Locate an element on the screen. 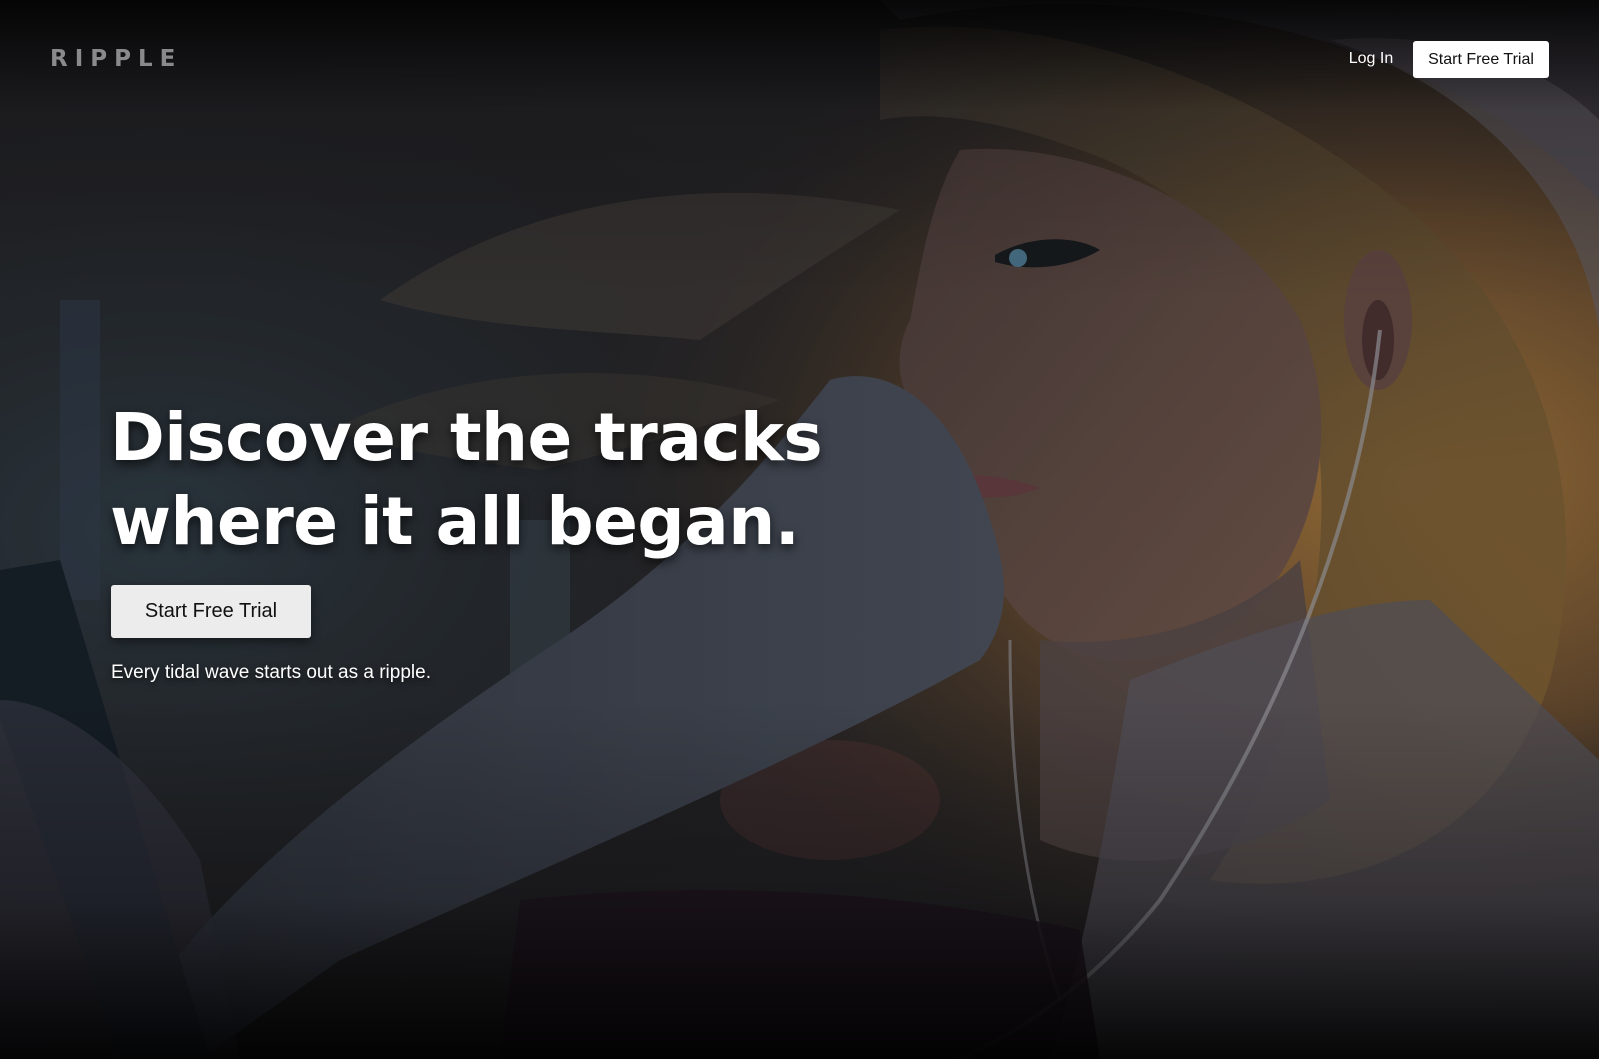 The width and height of the screenshot is (1599, 1059). top-navigation: RIPPLE Log In Start Free Trial is located at coordinates (799, 59).